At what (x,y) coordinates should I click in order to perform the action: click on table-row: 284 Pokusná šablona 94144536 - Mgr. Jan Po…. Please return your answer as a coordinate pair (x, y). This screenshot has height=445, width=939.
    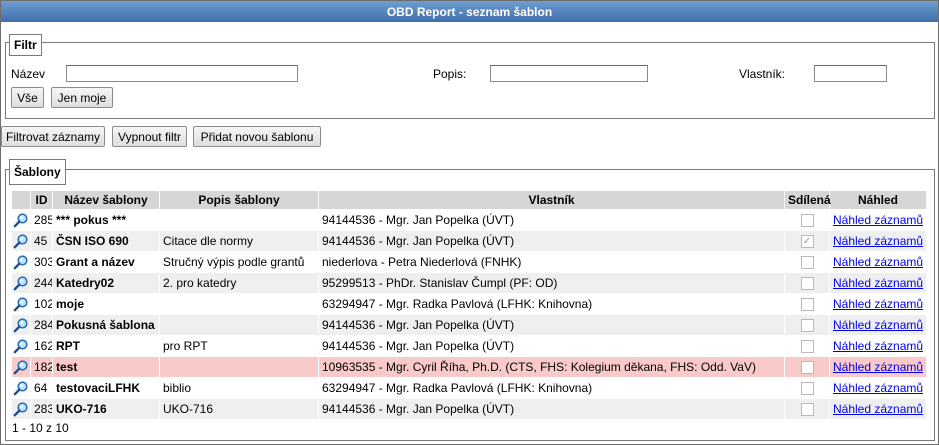
    Looking at the image, I should click on (469, 325).